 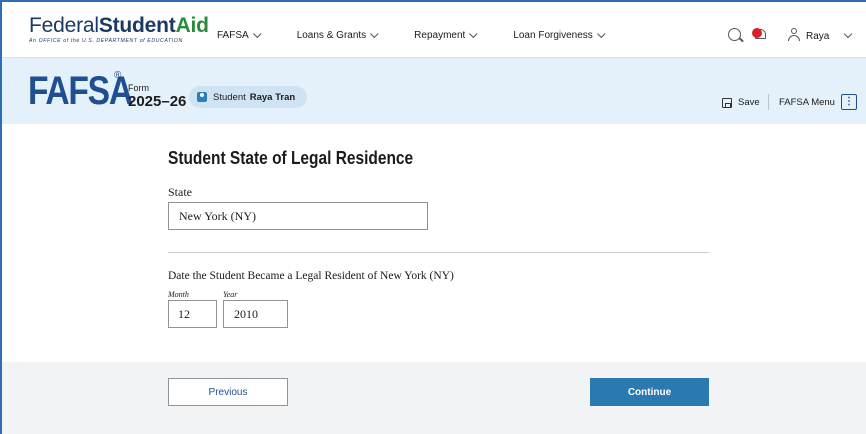 I want to click on logo-student: Student, so click(x=137, y=25).